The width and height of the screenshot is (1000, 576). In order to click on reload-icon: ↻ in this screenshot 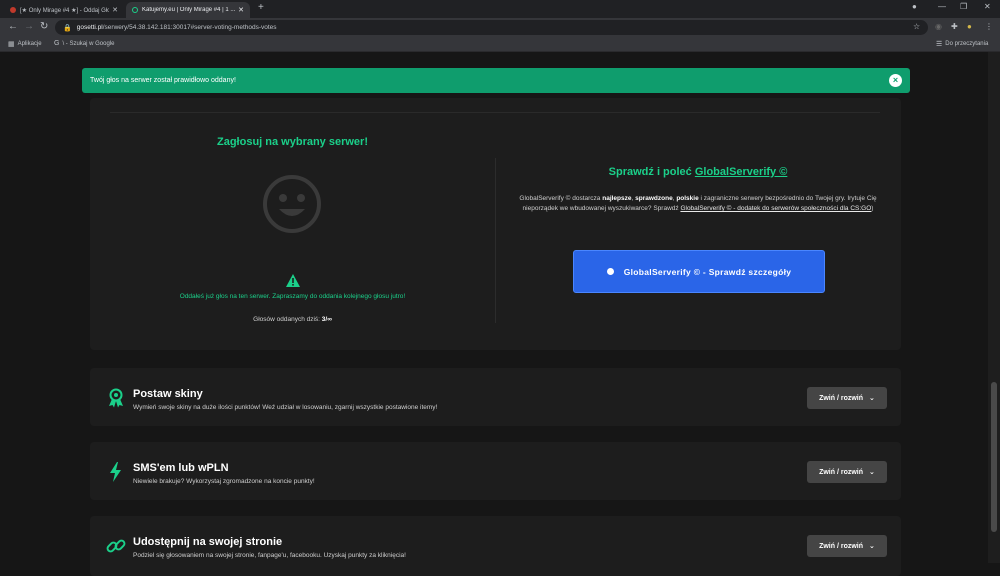, I will do `click(44, 26)`.